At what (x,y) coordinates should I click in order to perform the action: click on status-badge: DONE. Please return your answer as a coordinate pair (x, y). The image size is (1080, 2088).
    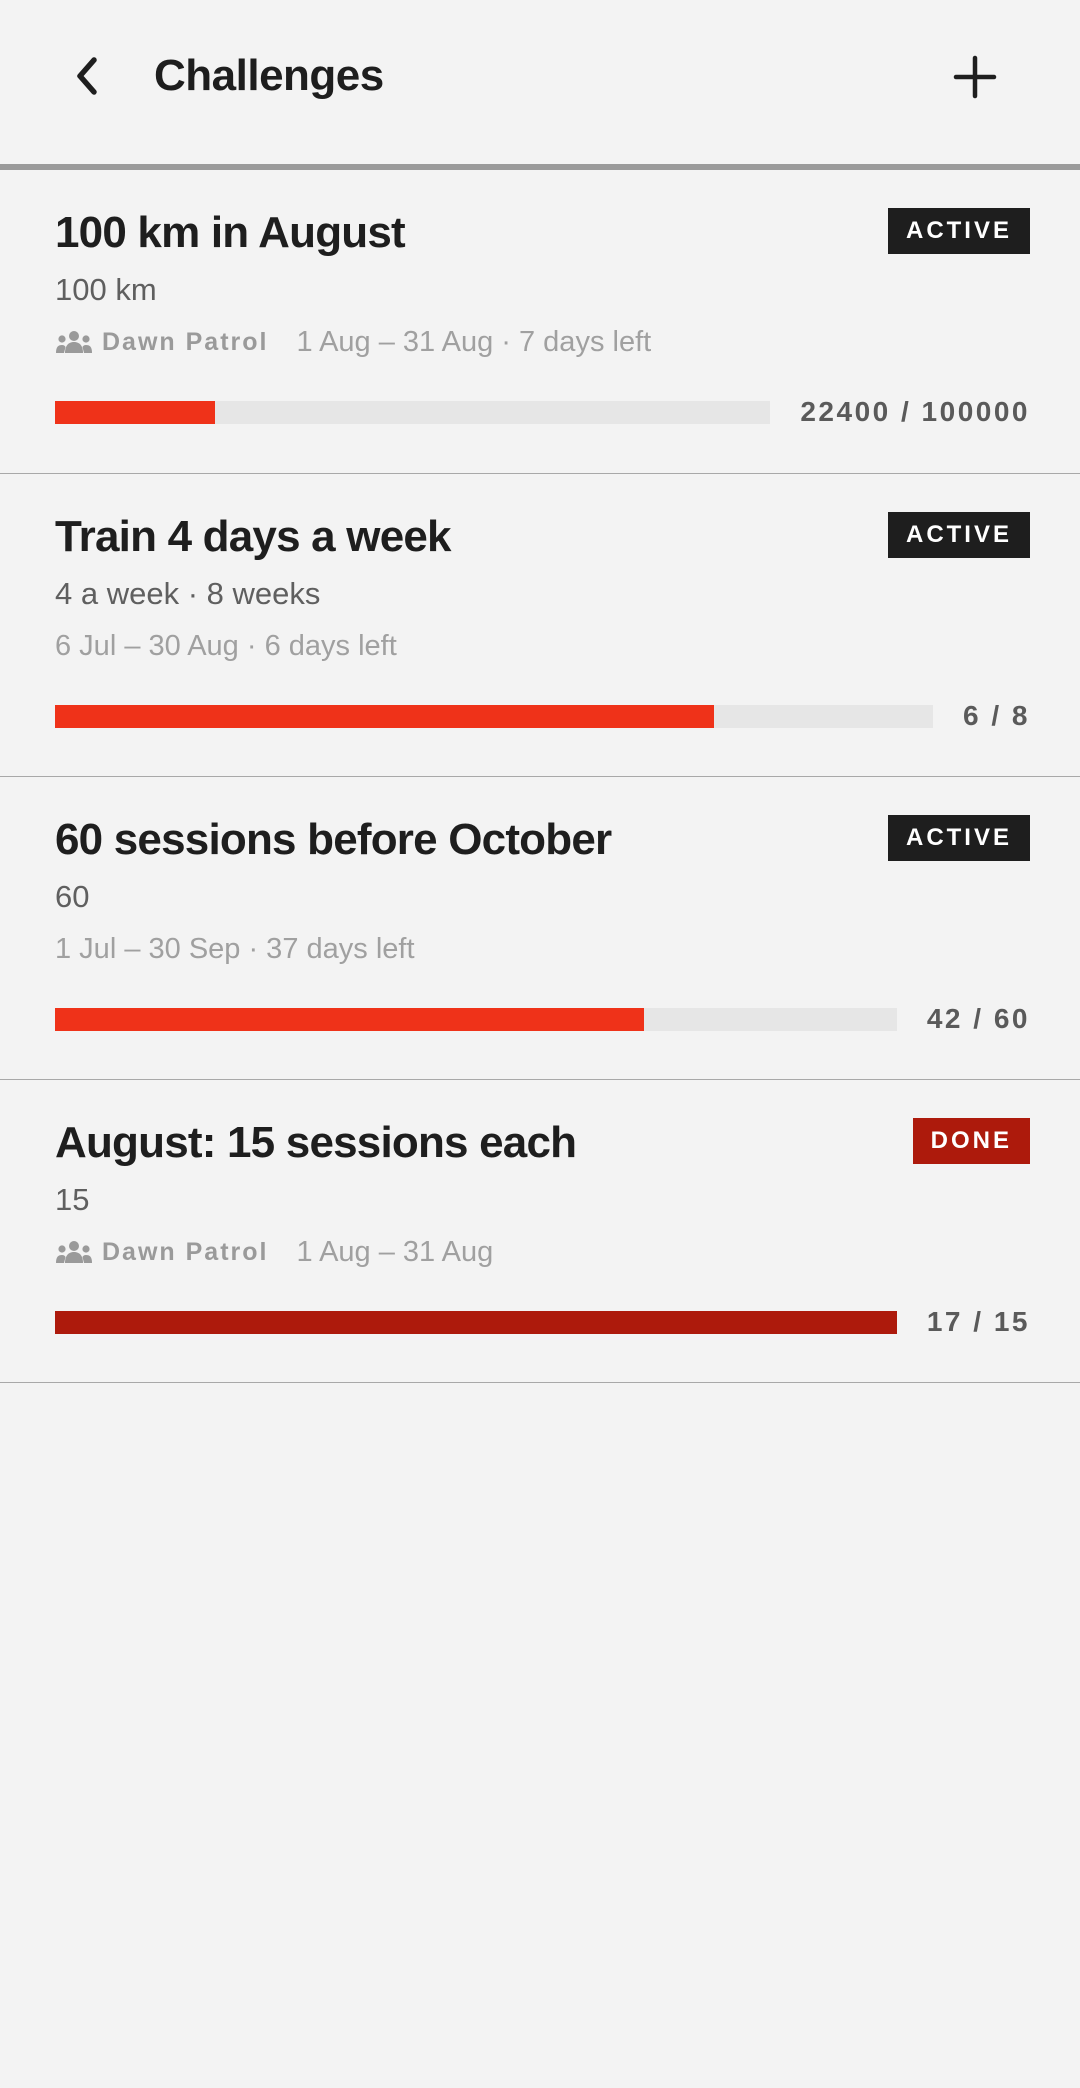
    Looking at the image, I should click on (971, 1141).